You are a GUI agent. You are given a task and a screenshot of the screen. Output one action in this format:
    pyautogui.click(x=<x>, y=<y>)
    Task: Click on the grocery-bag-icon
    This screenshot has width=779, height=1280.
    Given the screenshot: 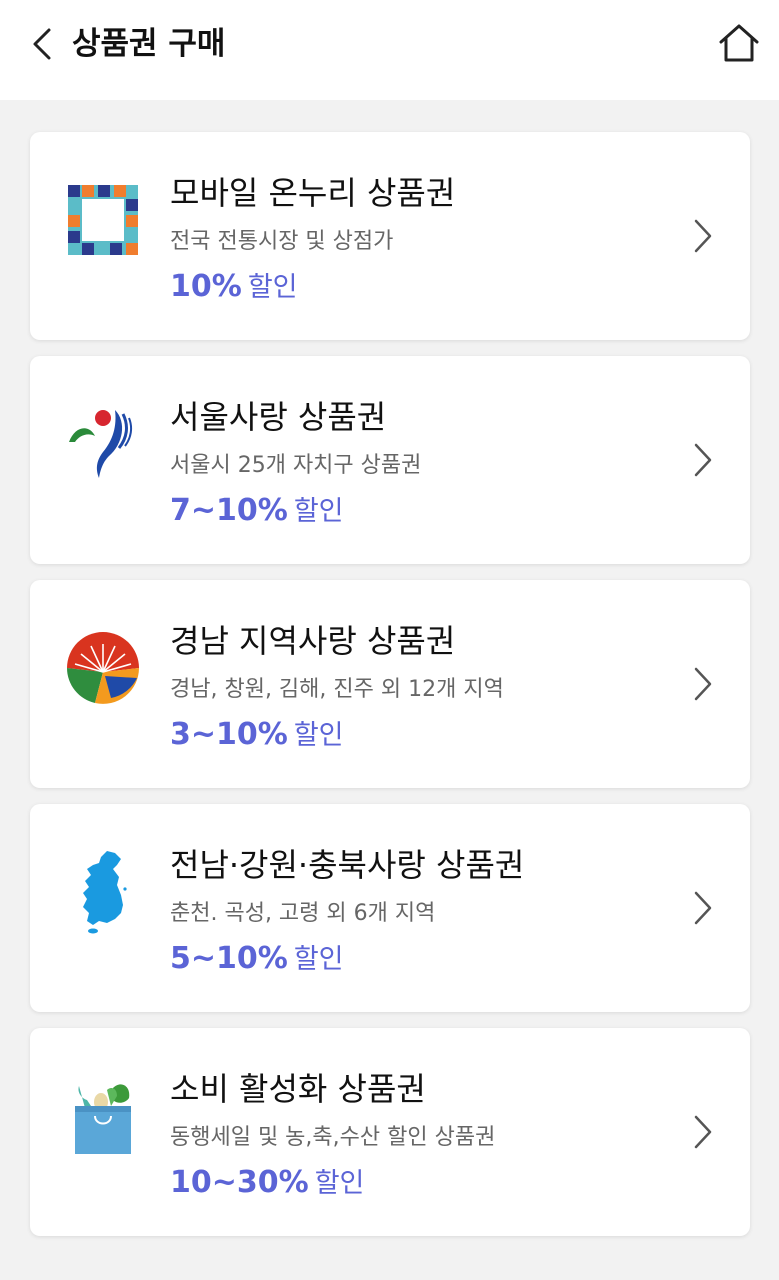 What is the action you would take?
    pyautogui.click(x=103, y=1116)
    